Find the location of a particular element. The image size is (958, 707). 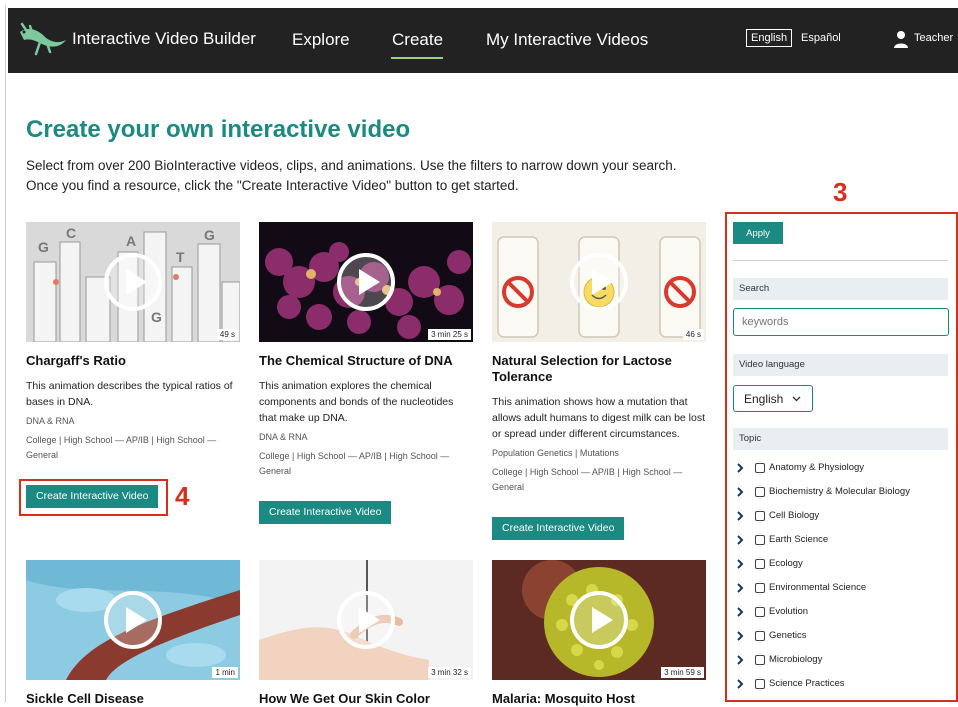

duration-badge: 3 min 25 s is located at coordinates (449, 334).